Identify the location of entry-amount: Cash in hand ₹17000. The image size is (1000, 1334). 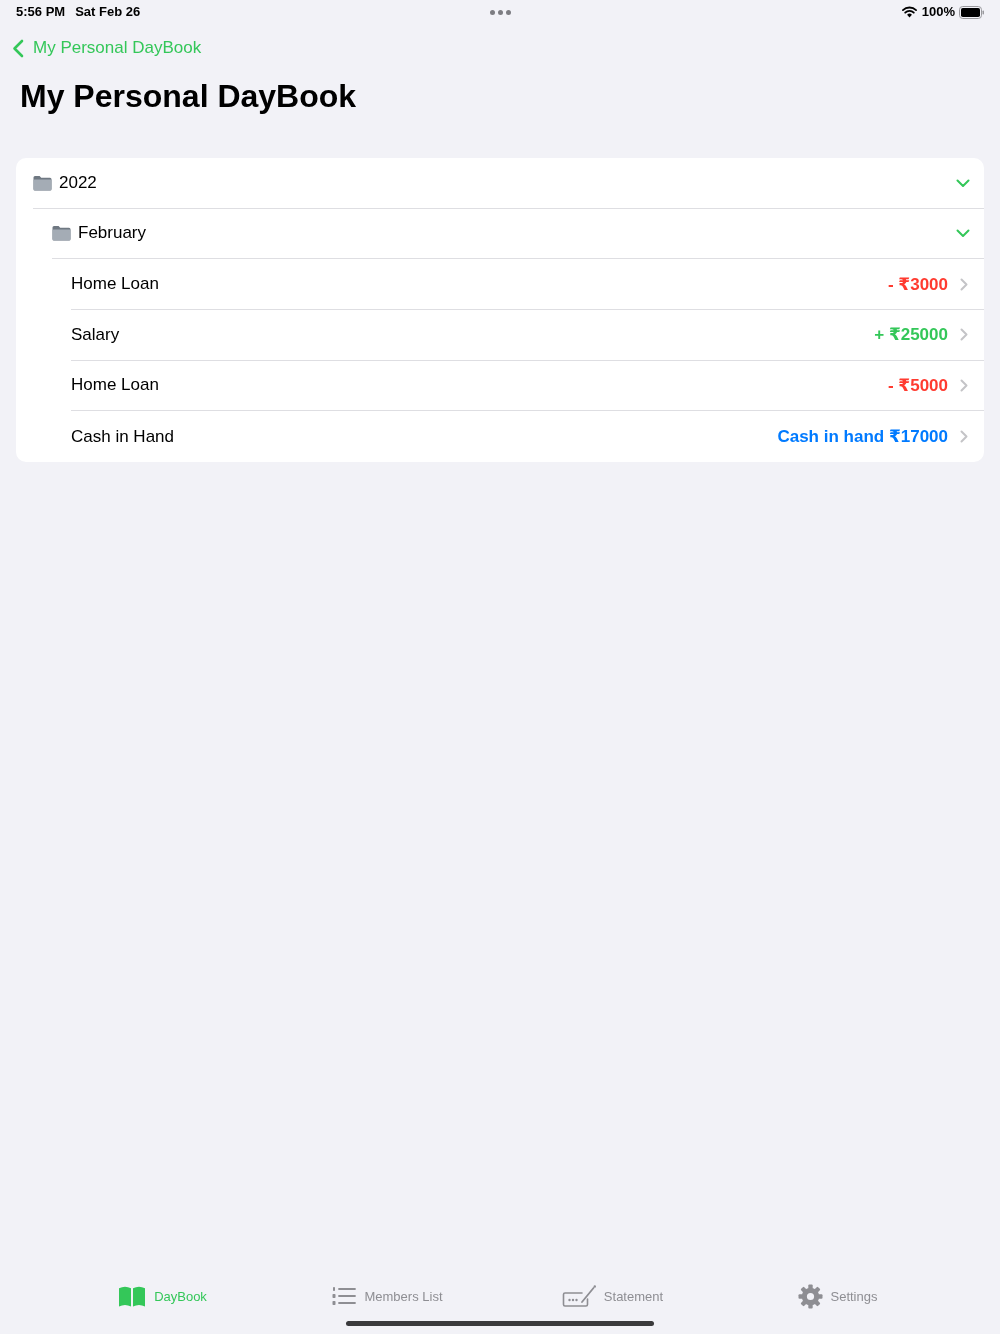
(862, 437).